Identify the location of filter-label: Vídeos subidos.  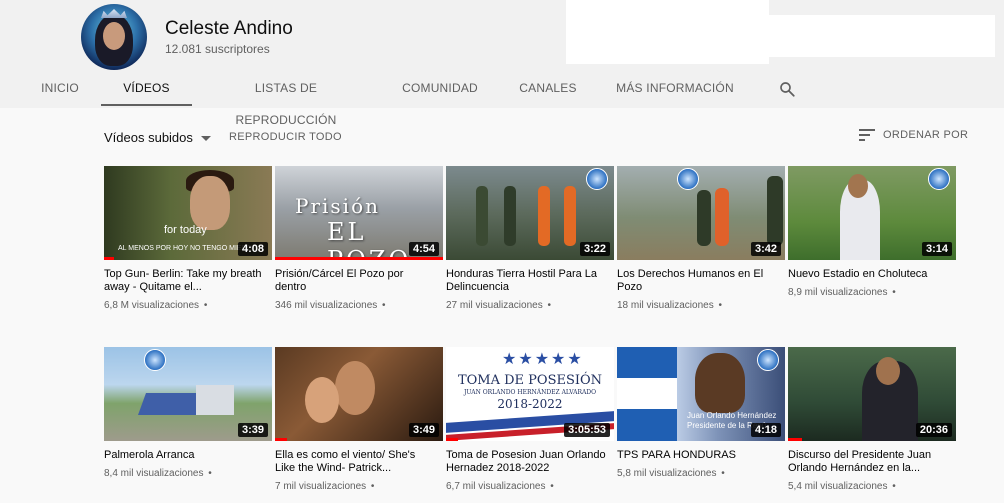
(148, 137).